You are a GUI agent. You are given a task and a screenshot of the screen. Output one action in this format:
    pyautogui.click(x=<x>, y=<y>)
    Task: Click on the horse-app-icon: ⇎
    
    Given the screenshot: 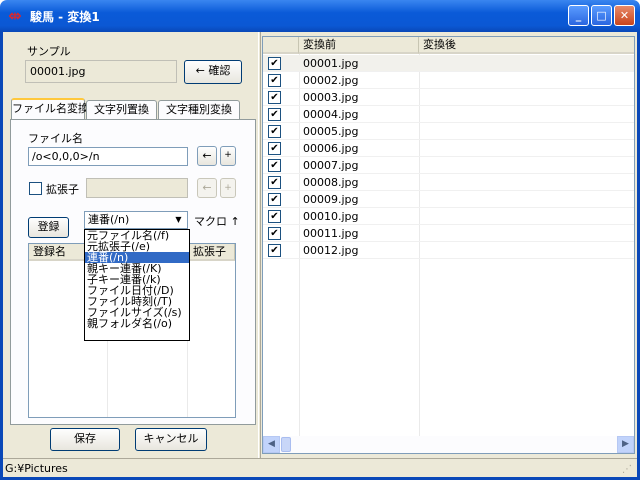 What is the action you would take?
    pyautogui.click(x=15, y=16)
    